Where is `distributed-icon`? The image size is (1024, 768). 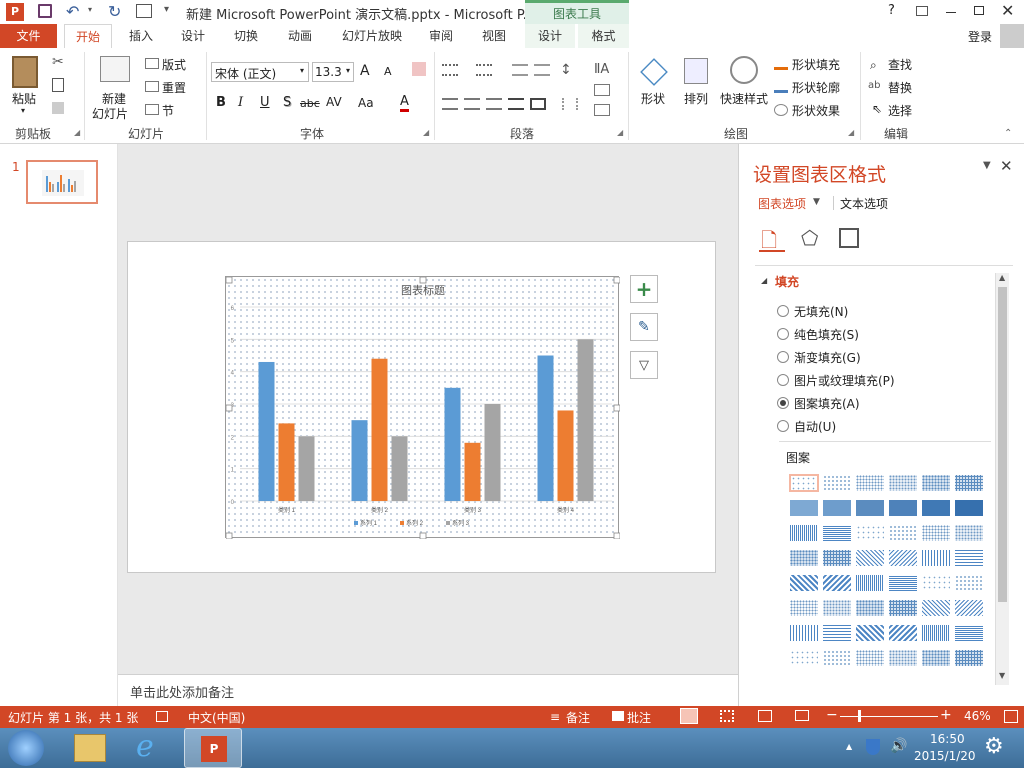
distributed-icon is located at coordinates (538, 104).